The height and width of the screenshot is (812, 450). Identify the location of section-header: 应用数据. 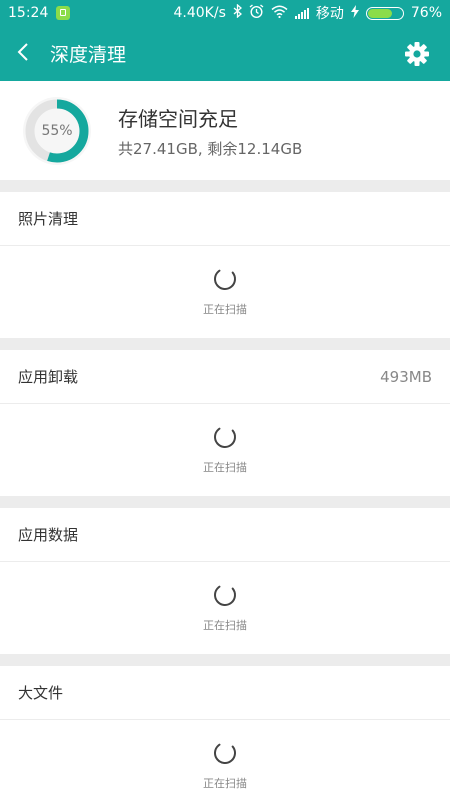
(225, 535).